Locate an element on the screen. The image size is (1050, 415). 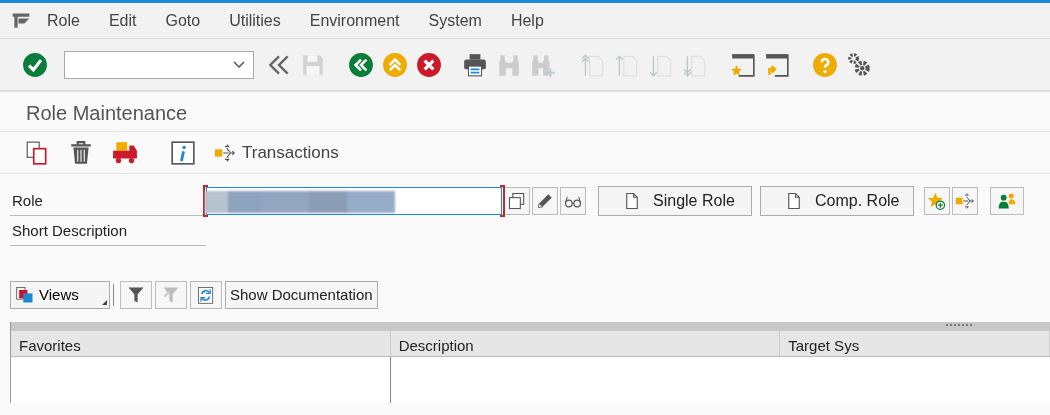
overlapping-squares-button is located at coordinates (517, 201).